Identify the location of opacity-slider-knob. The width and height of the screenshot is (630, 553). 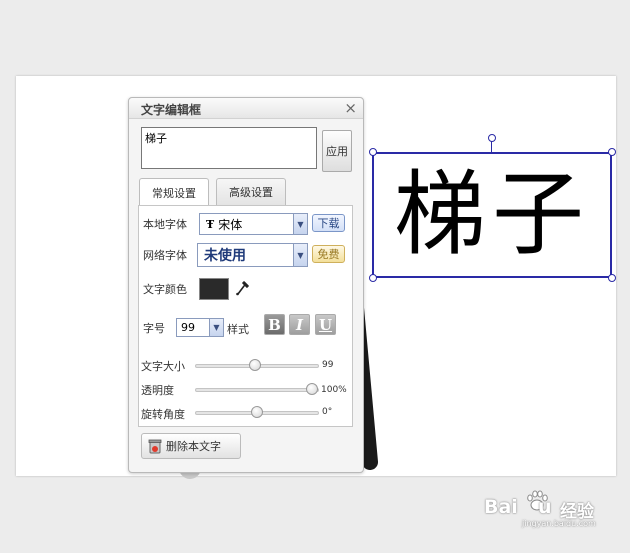
(312, 389).